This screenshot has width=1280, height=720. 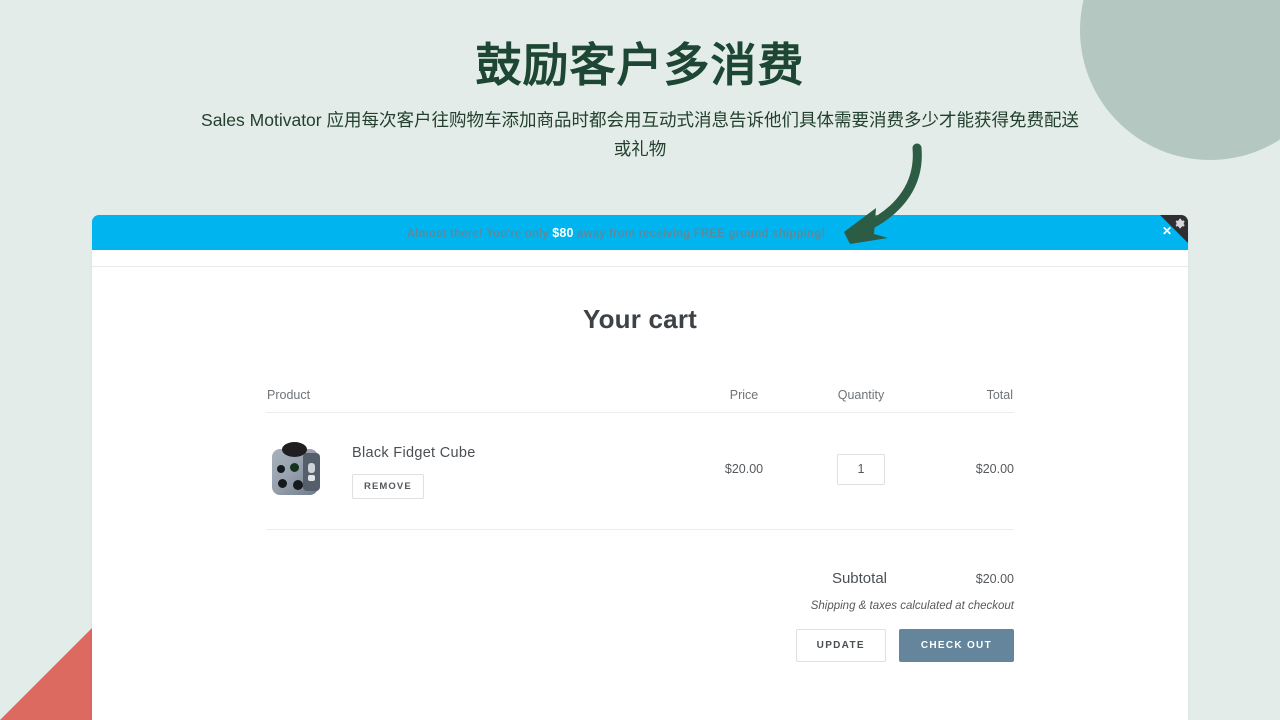 I want to click on quantity-input, so click(x=861, y=469).